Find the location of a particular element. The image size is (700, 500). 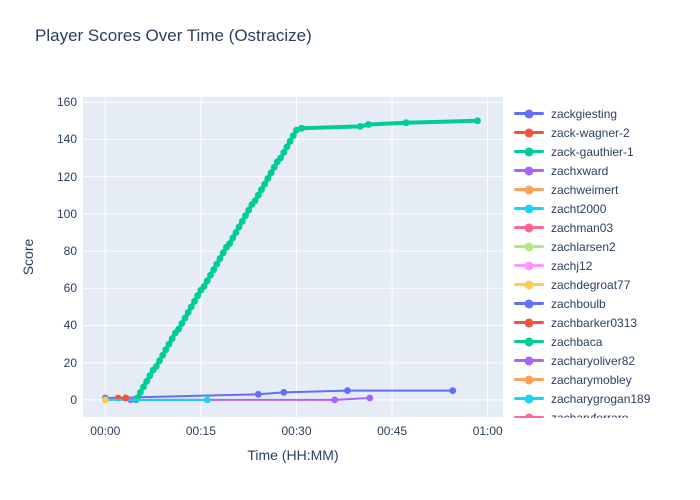

y-tick-label: 160 is located at coordinates (66, 102).